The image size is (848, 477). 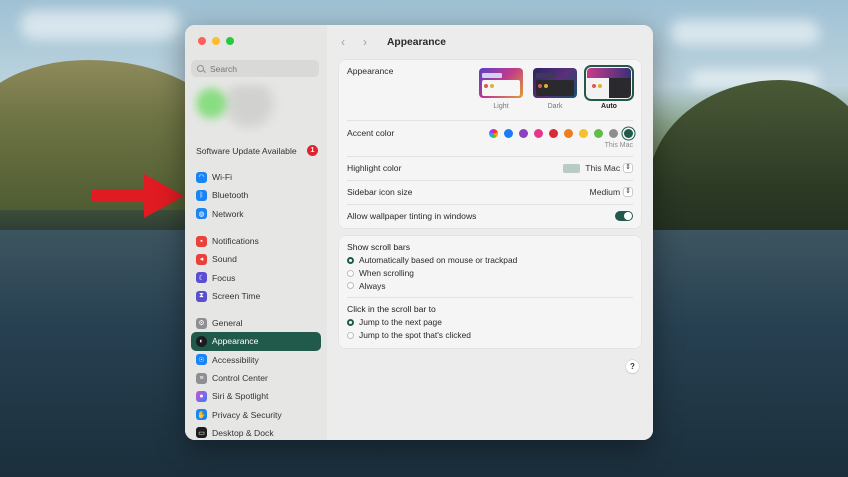 I want to click on appearance-option-light: Light, so click(x=501, y=89).